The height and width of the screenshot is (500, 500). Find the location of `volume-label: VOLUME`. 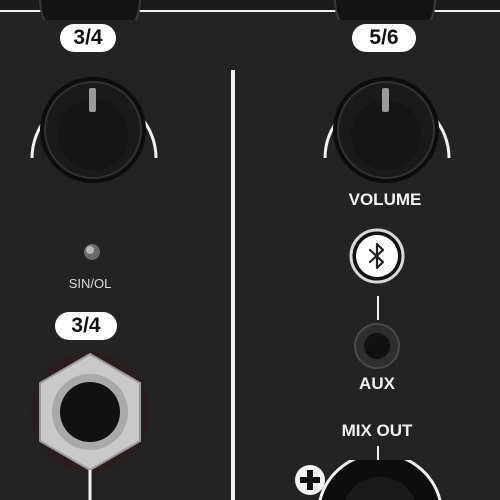

volume-label: VOLUME is located at coordinates (385, 199).